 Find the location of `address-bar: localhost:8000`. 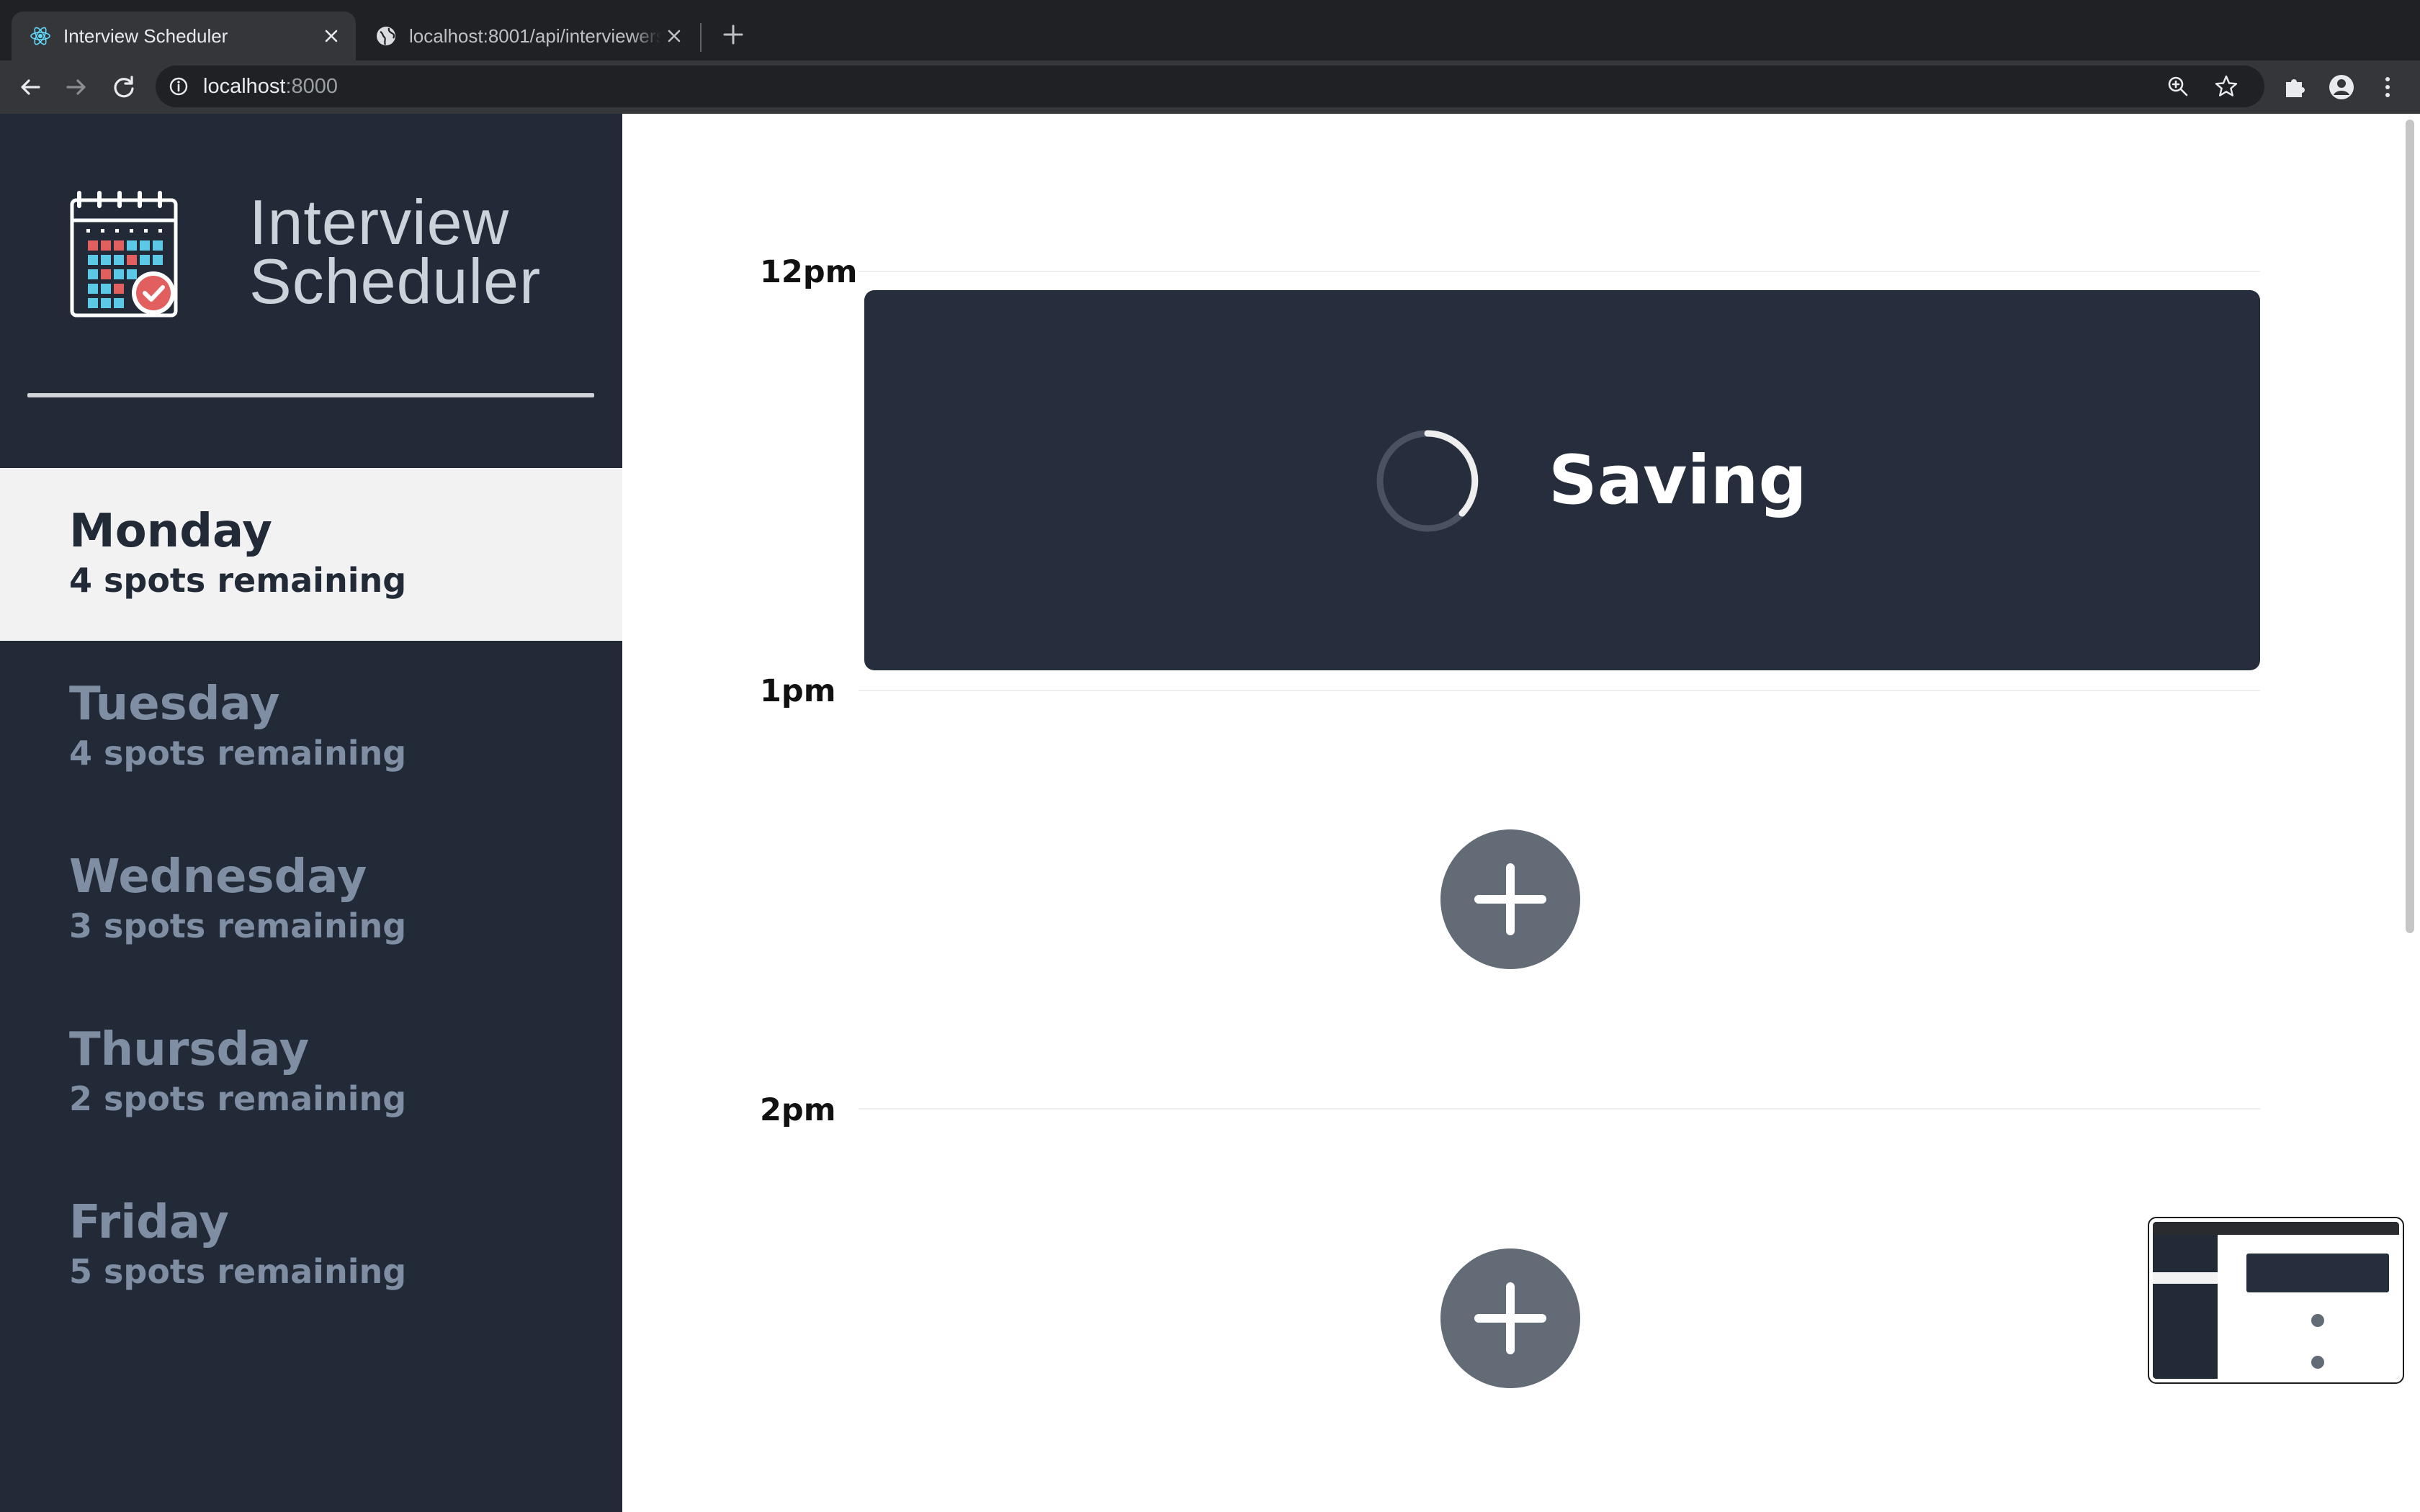

address-bar: localhost:8000 is located at coordinates (1210, 86).